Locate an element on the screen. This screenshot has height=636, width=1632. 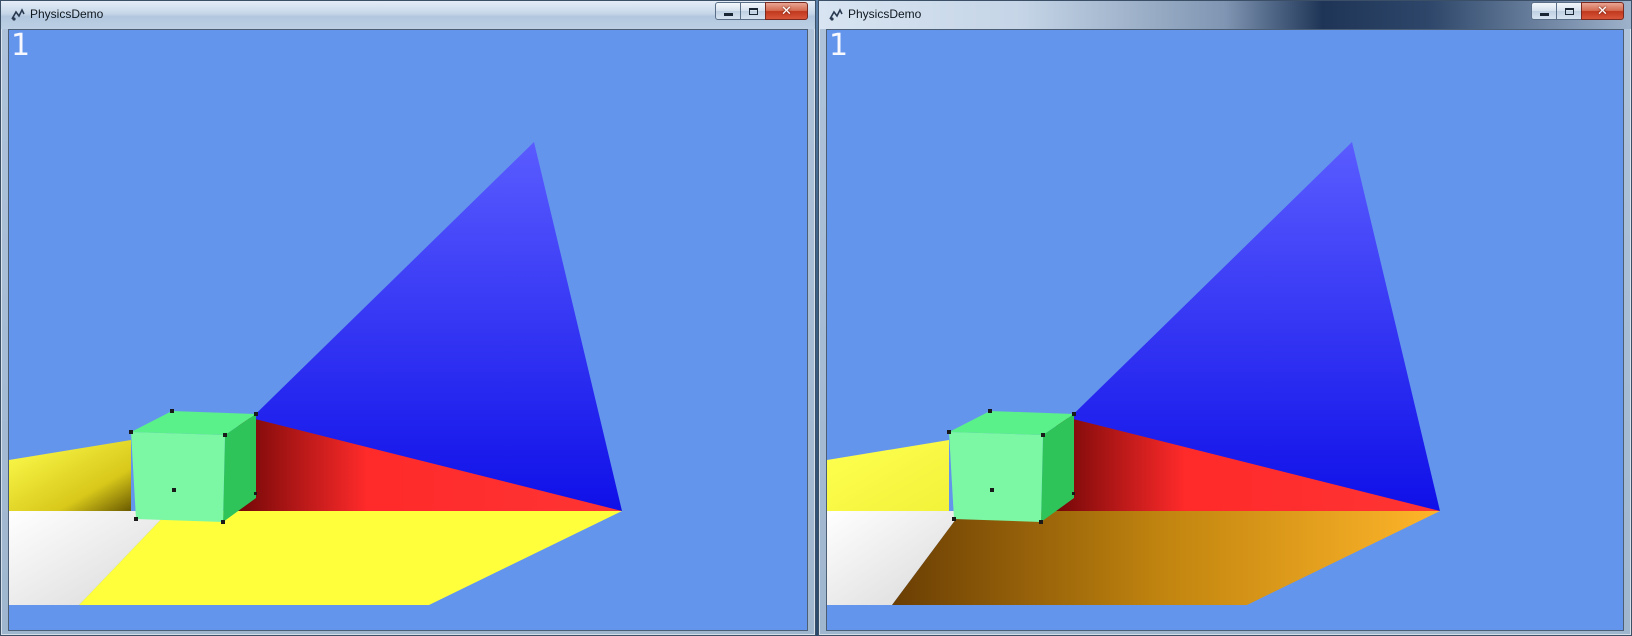
orange-floor is located at coordinates (1166, 558).